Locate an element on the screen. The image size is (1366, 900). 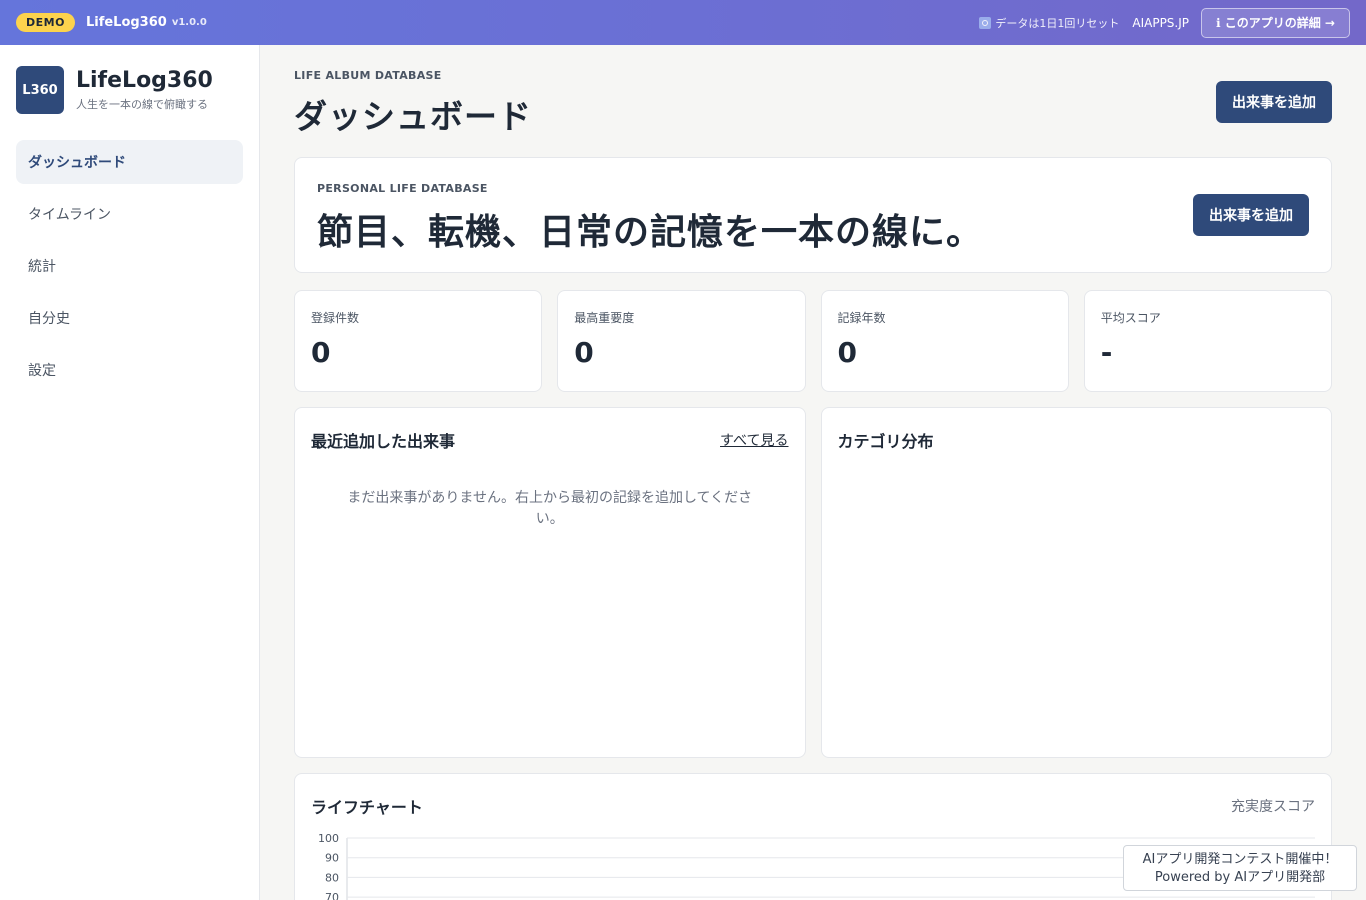
brand-subtitle: 人生を一本の線で俯瞰する is located at coordinates (142, 104).